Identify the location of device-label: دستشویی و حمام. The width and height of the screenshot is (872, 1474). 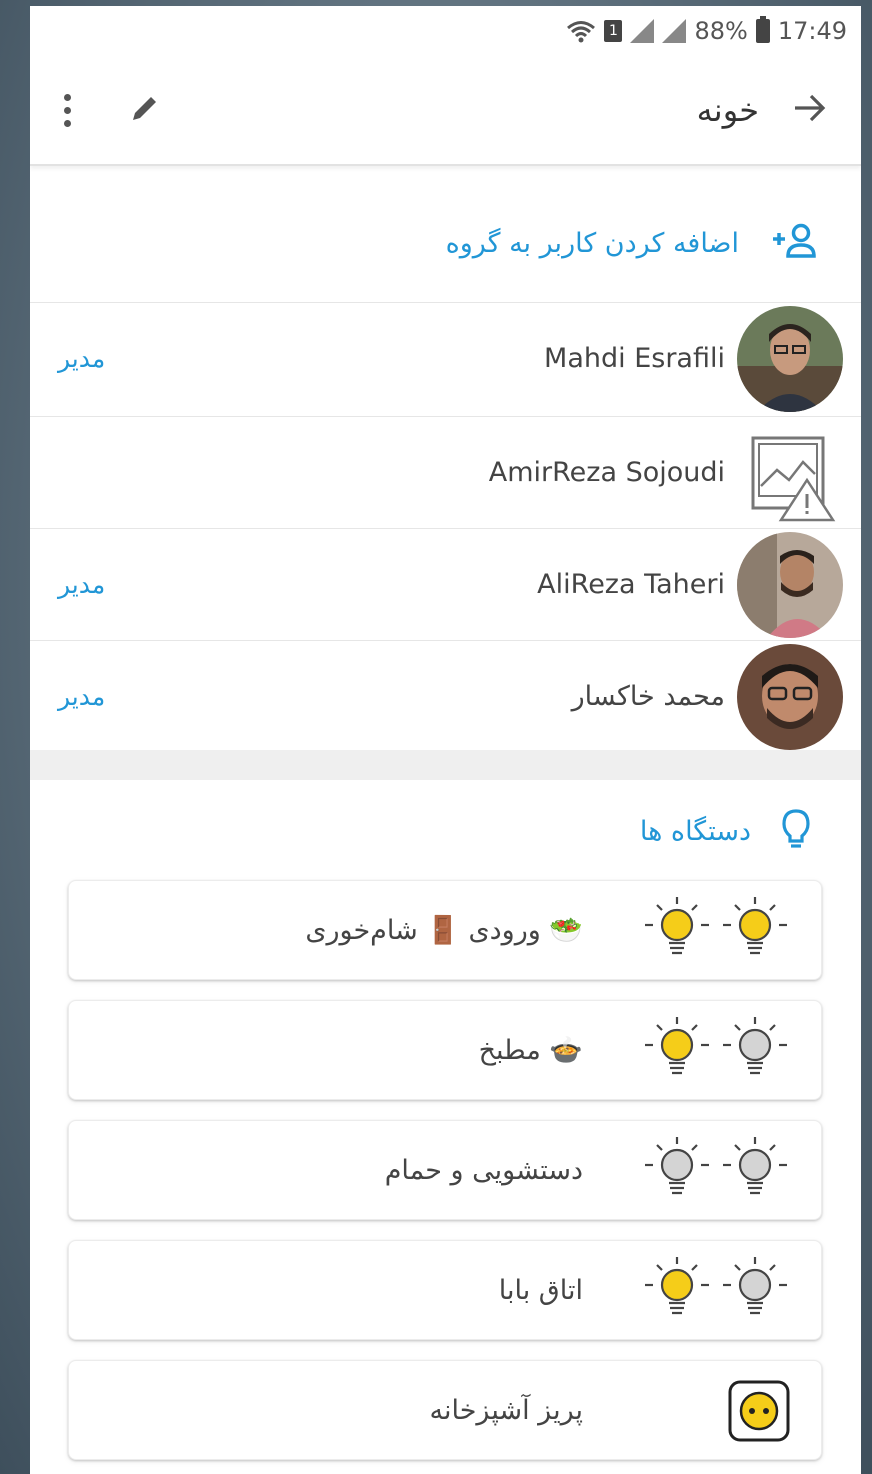
(483, 1170).